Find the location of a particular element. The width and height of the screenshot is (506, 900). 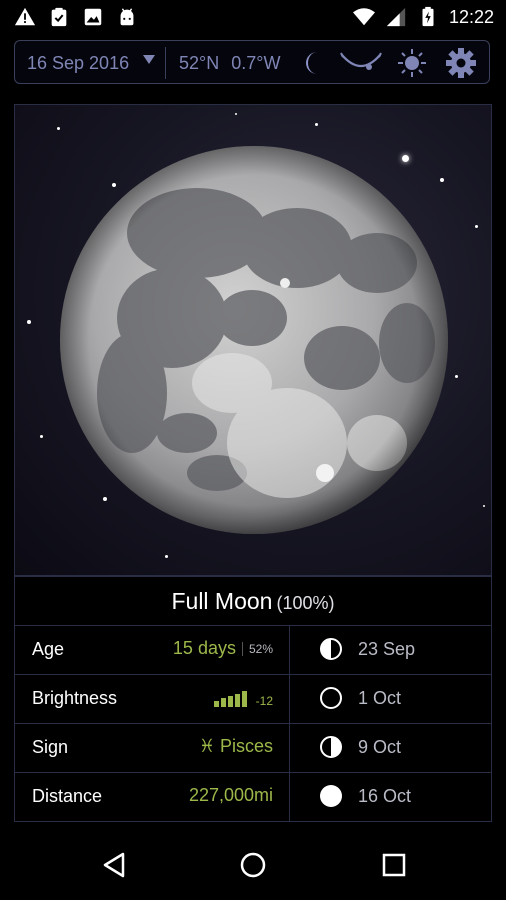

status-bar: 12:22 is located at coordinates (253, 17).